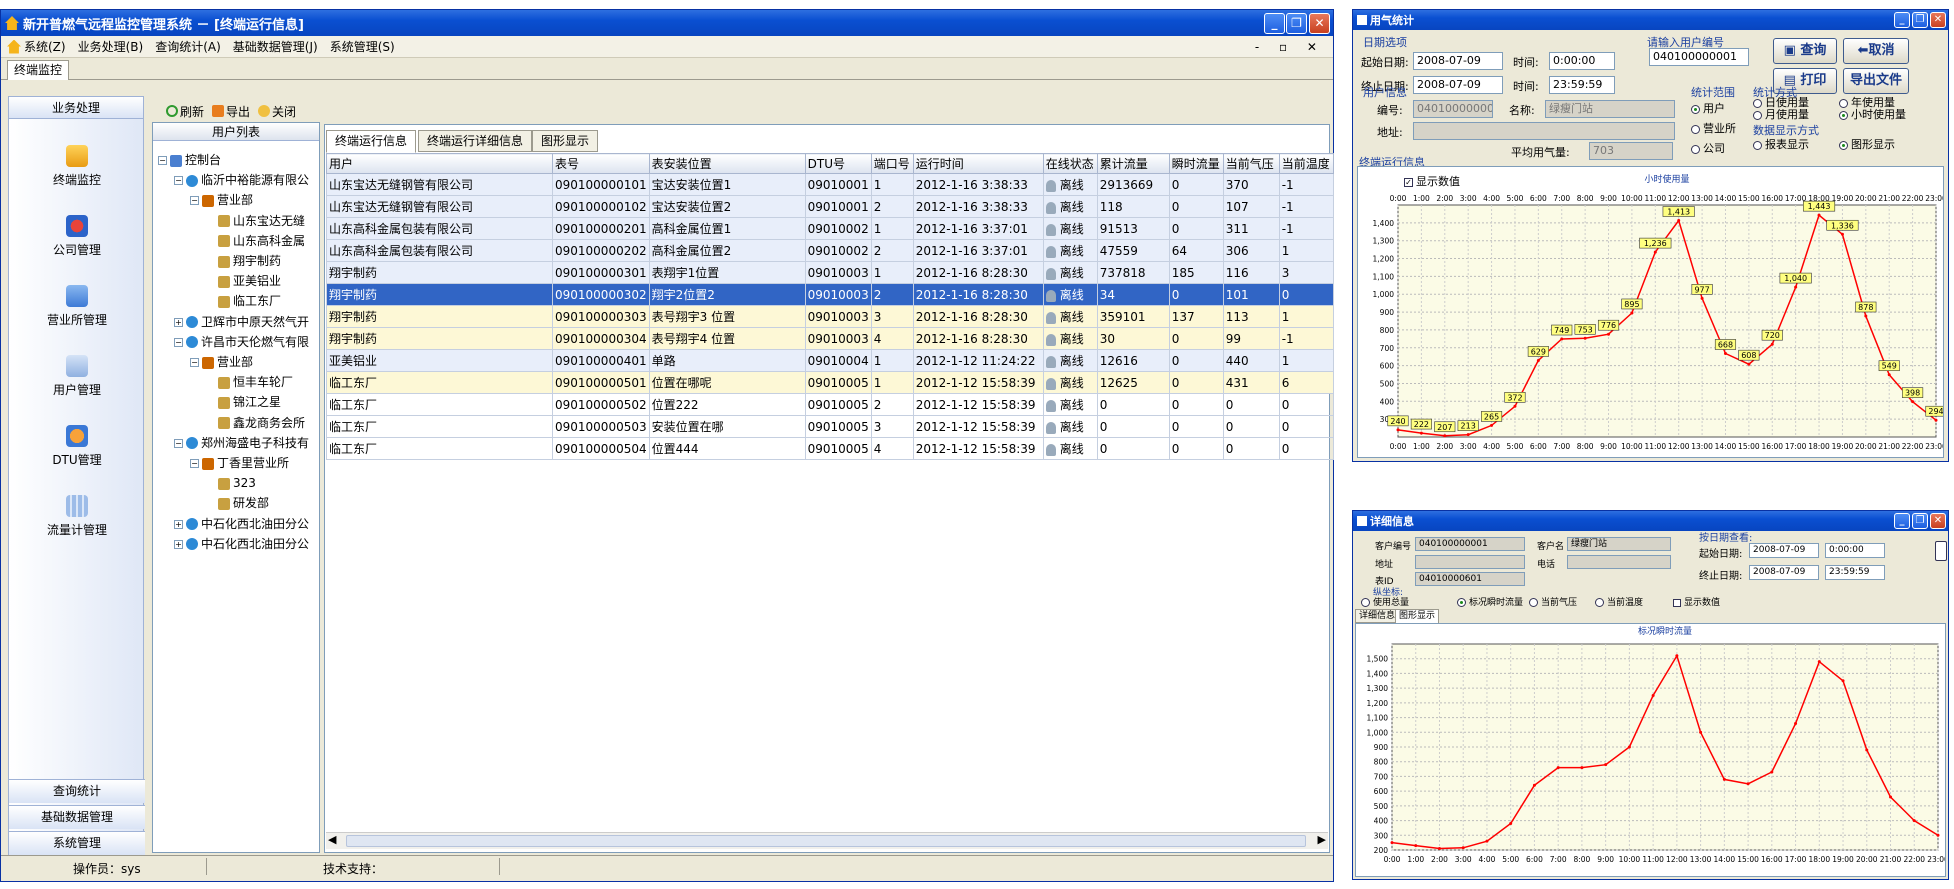 This screenshot has height=889, width=1954. What do you see at coordinates (77, 843) in the screenshot?
I see `nav-sys-mgmt: 系统管理` at bounding box center [77, 843].